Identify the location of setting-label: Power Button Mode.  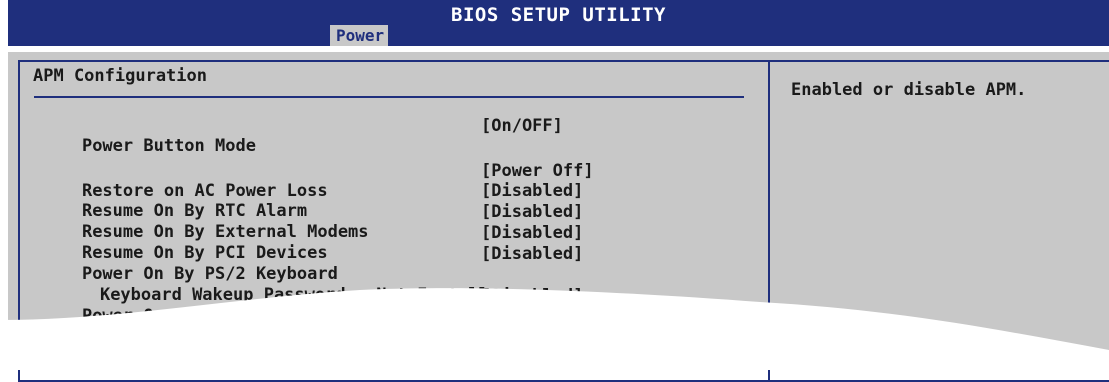
(168, 146).